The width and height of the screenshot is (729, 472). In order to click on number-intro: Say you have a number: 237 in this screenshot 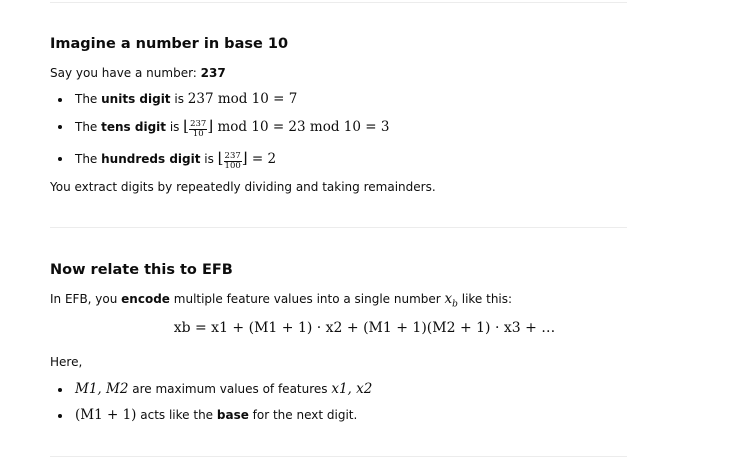, I will do `click(138, 73)`.